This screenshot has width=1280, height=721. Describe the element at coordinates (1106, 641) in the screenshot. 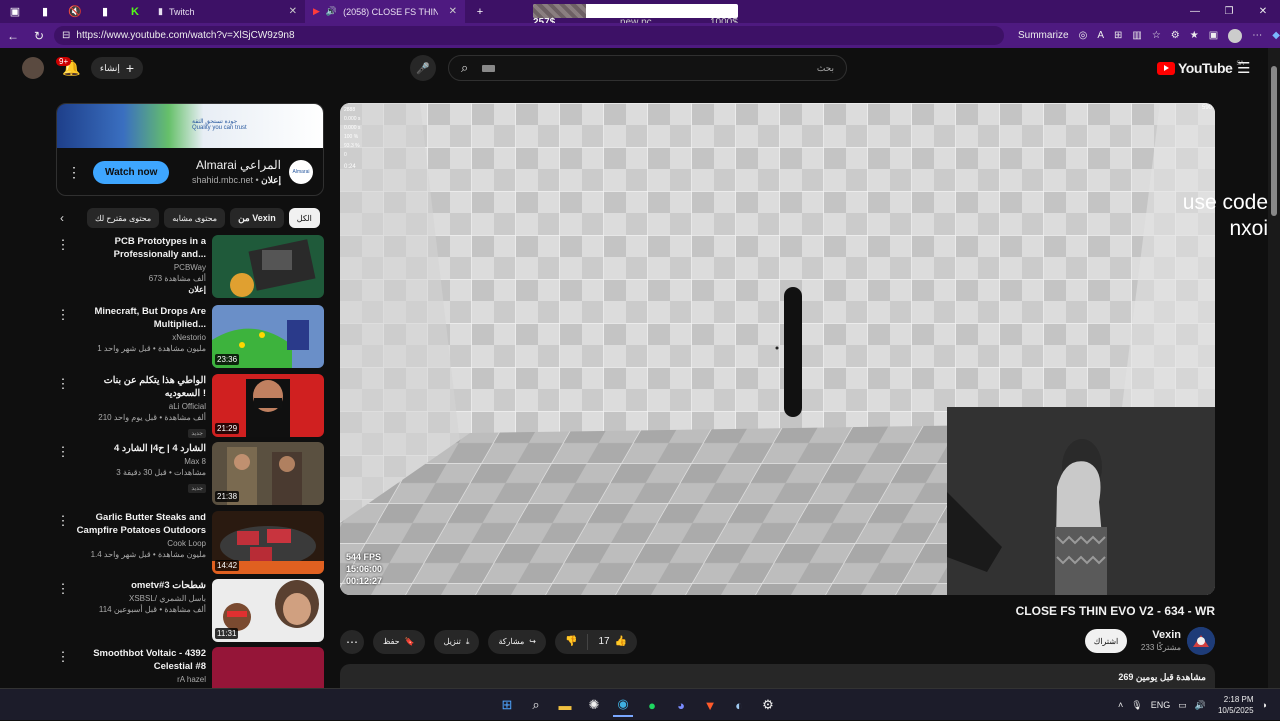

I see `subscribe-button: اشتراك` at that location.